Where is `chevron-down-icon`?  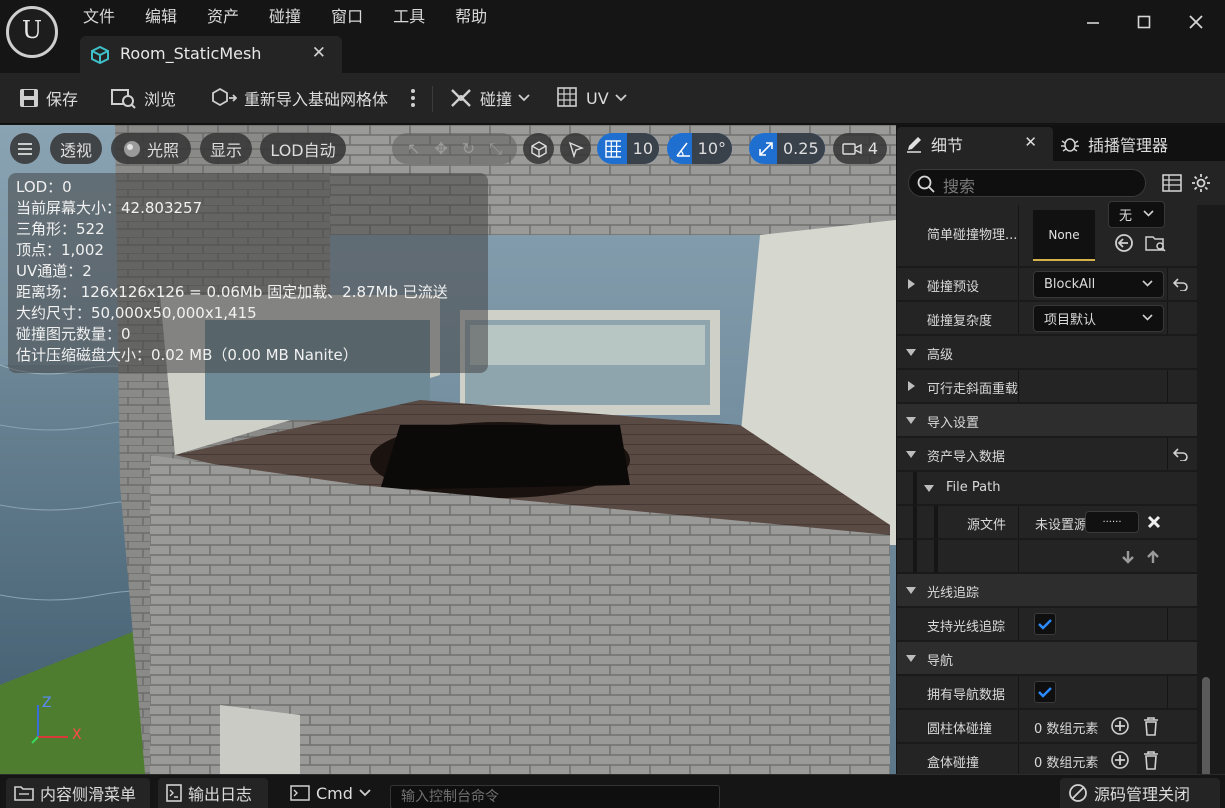 chevron-down-icon is located at coordinates (1147, 283).